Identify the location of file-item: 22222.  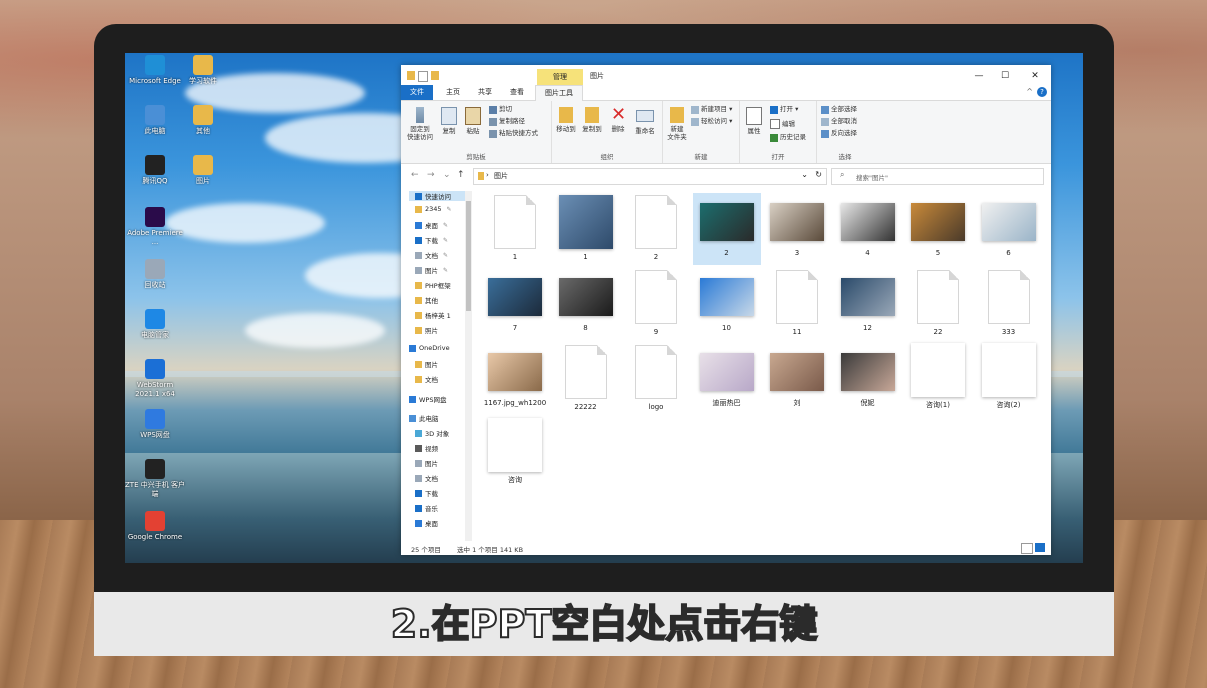
(586, 379).